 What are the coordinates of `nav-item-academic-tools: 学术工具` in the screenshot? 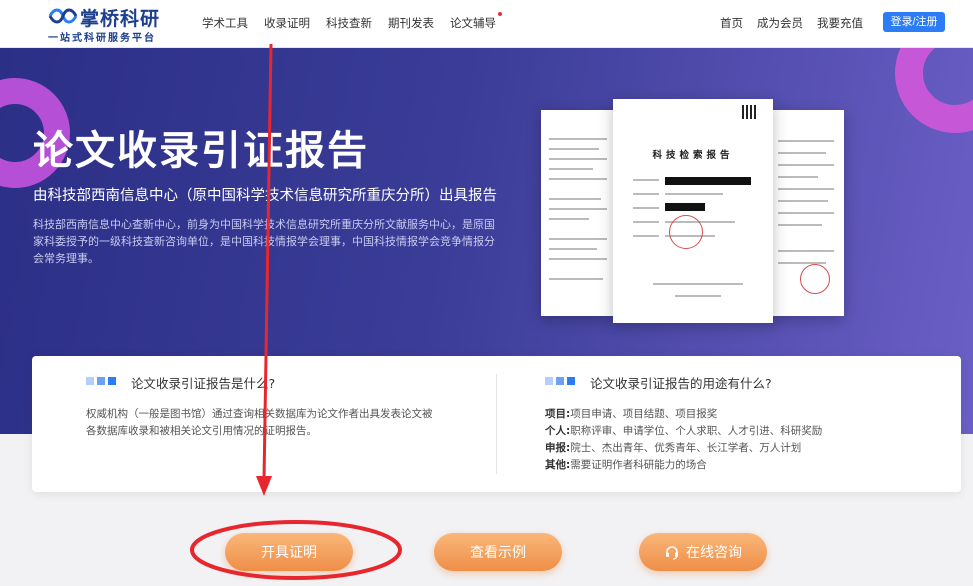 It's located at (225, 23).